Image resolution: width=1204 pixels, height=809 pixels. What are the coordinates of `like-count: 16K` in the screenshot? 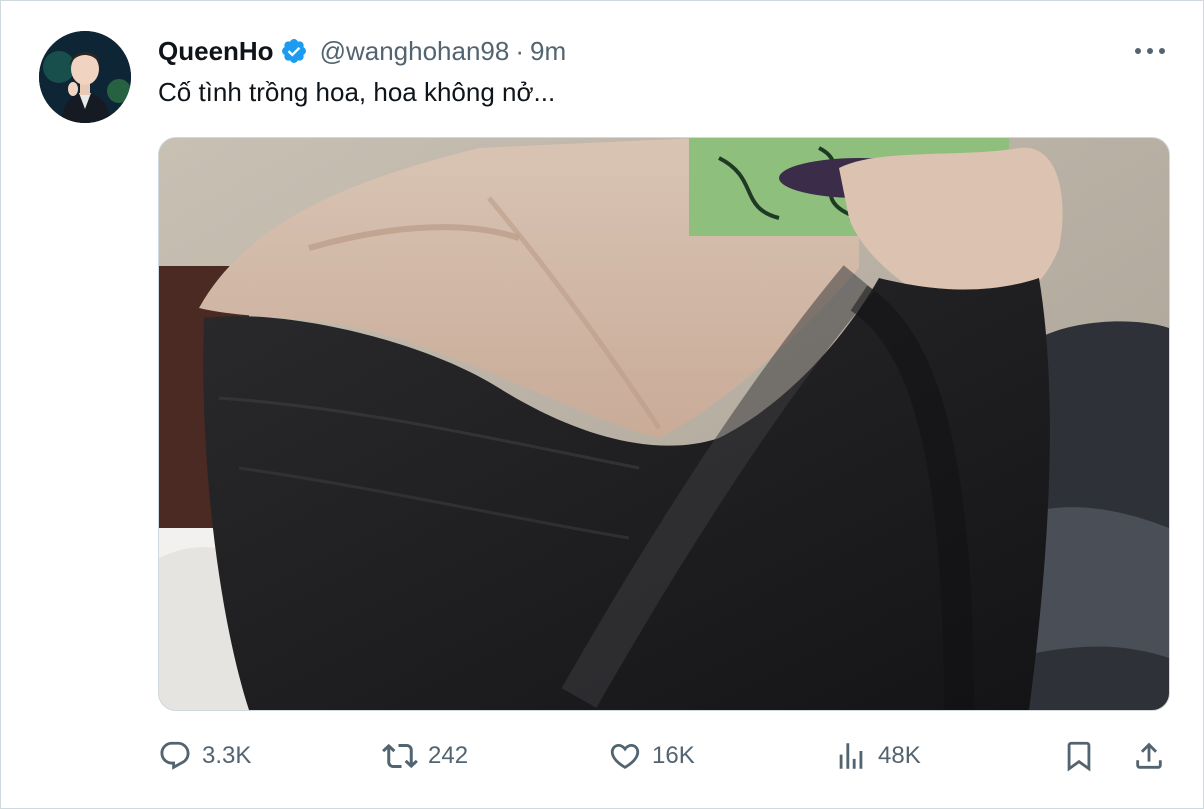 It's located at (673, 755).